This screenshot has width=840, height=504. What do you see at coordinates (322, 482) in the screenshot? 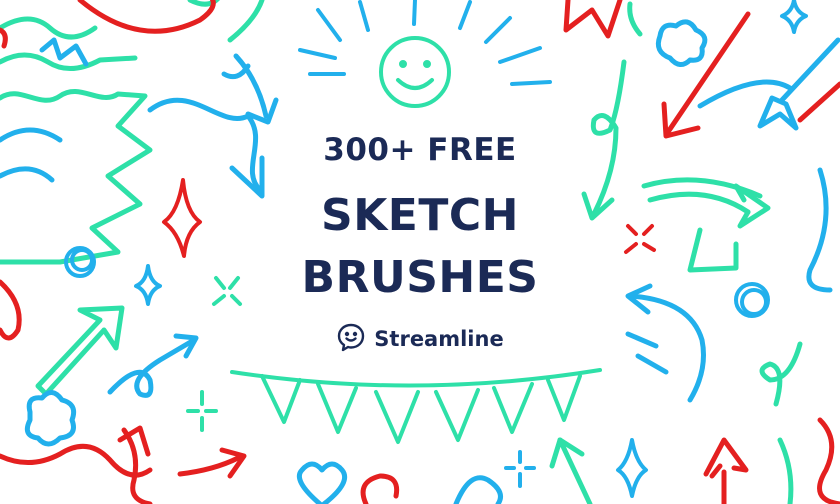
I see `heart-icon` at bounding box center [322, 482].